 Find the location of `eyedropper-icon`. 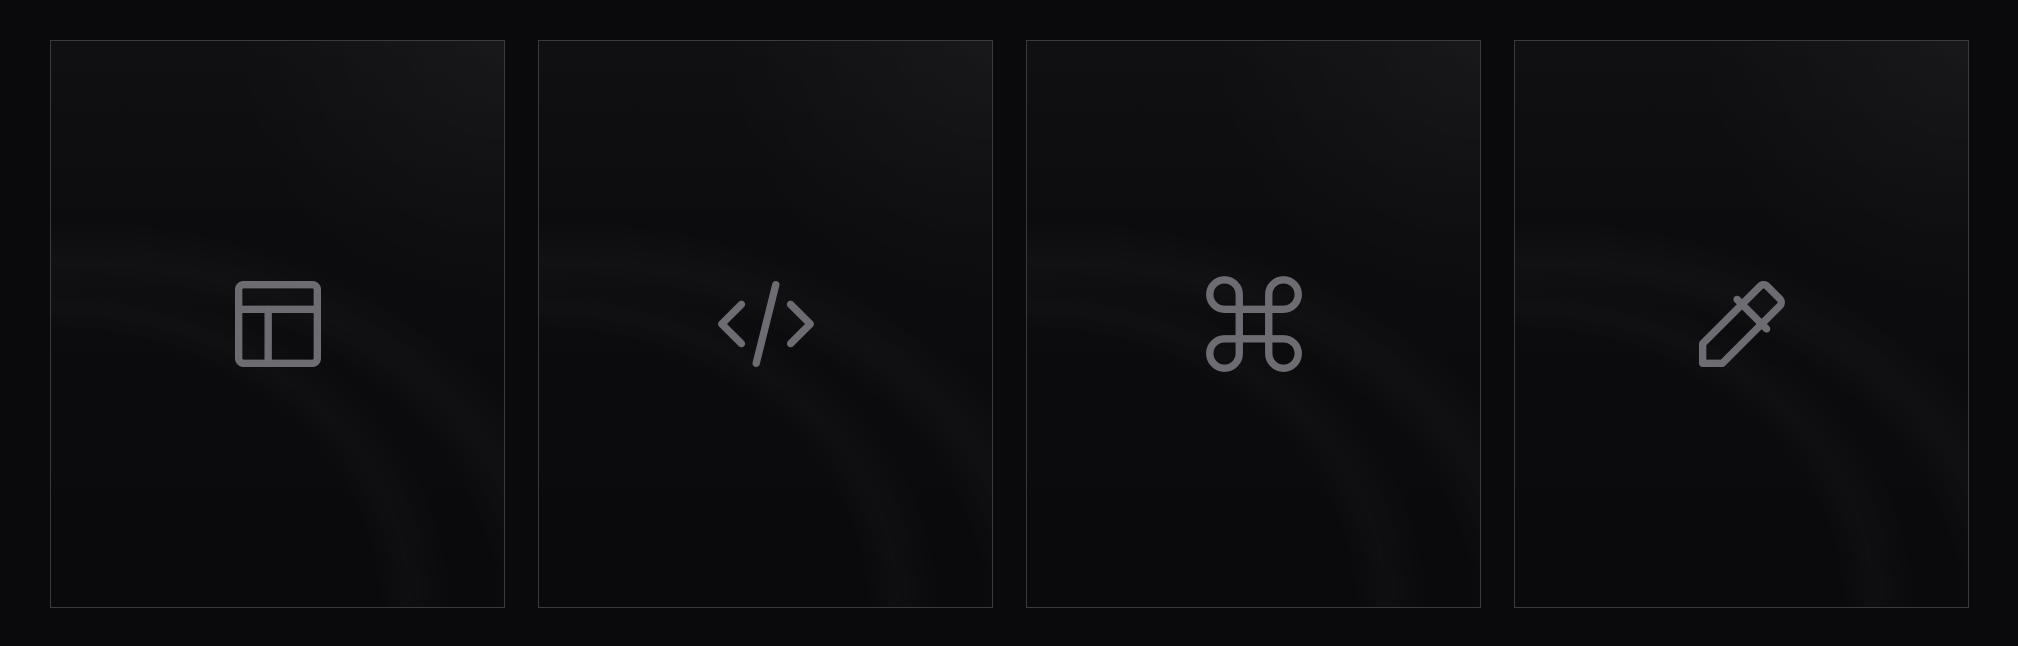

eyedropper-icon is located at coordinates (1741, 324).